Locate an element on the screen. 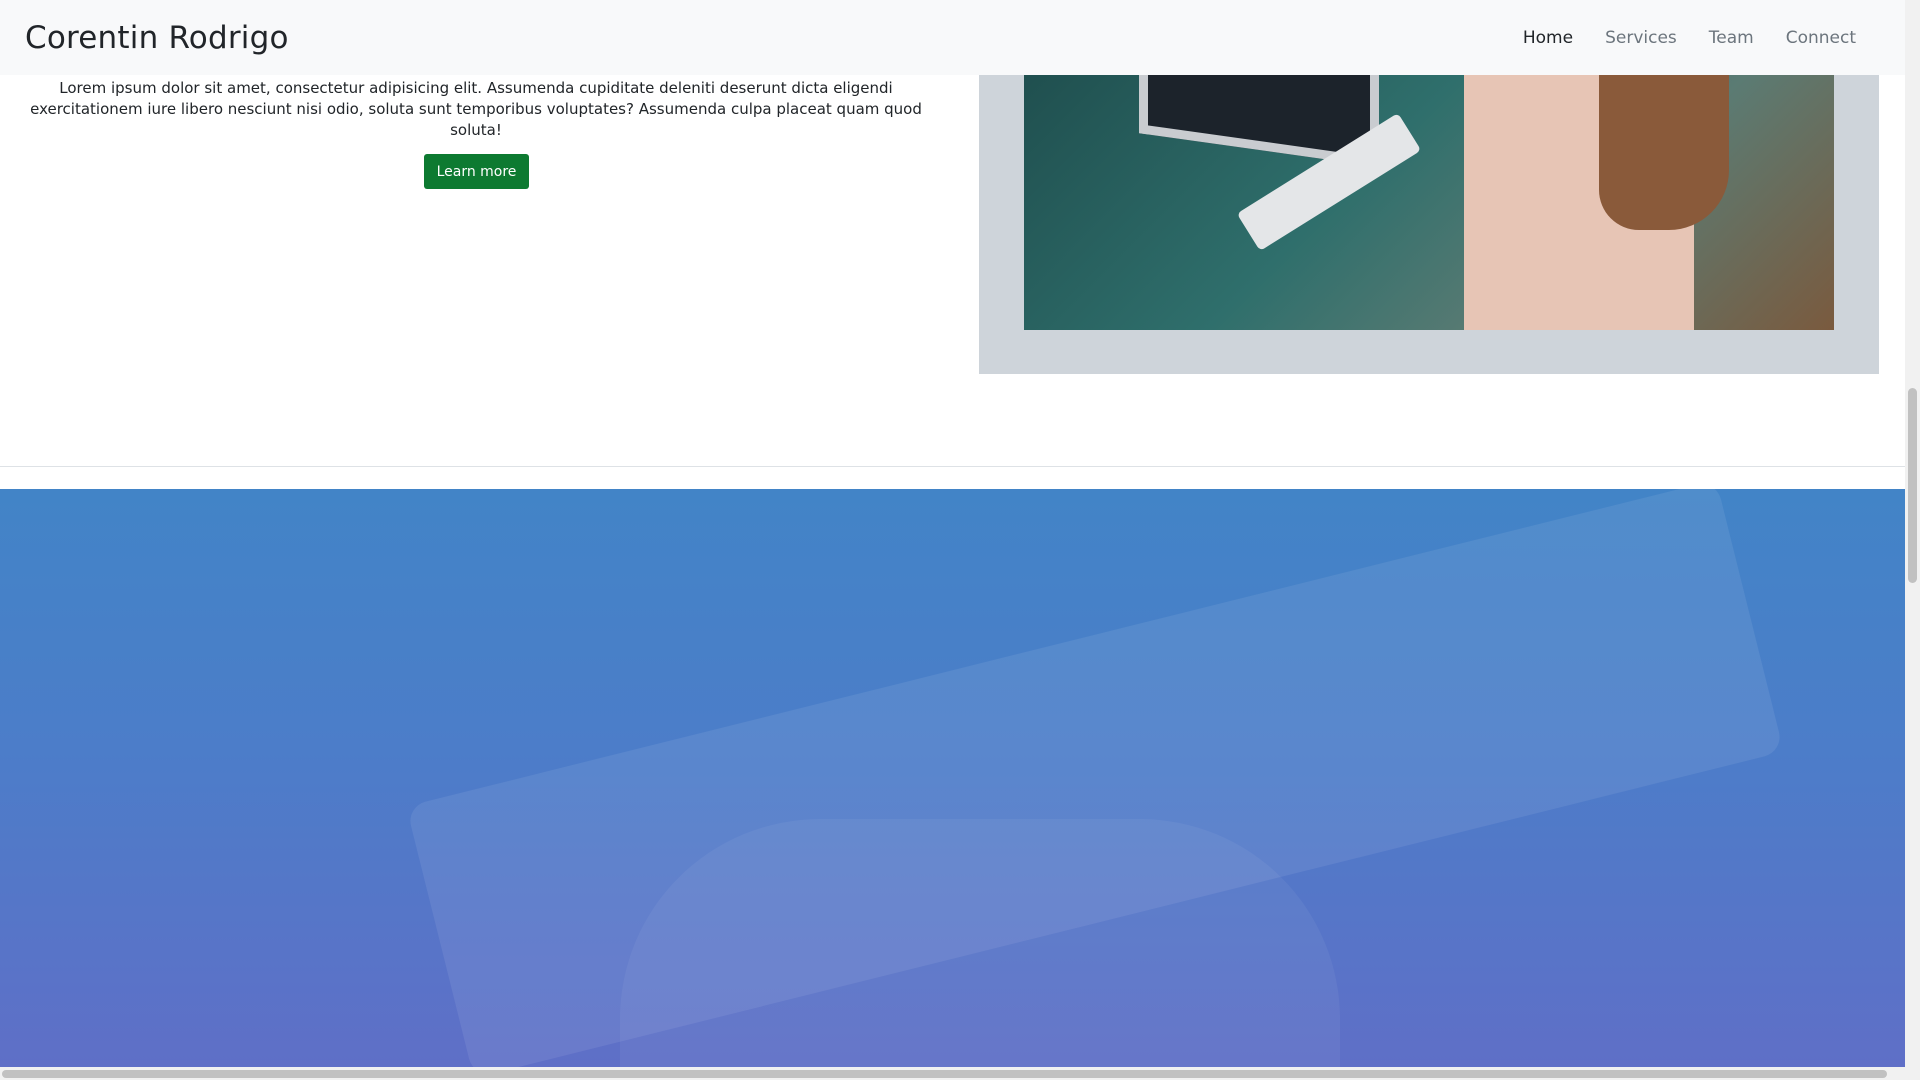 This screenshot has width=1920, height=1080. nav-link-home: Home is located at coordinates (1548, 38).